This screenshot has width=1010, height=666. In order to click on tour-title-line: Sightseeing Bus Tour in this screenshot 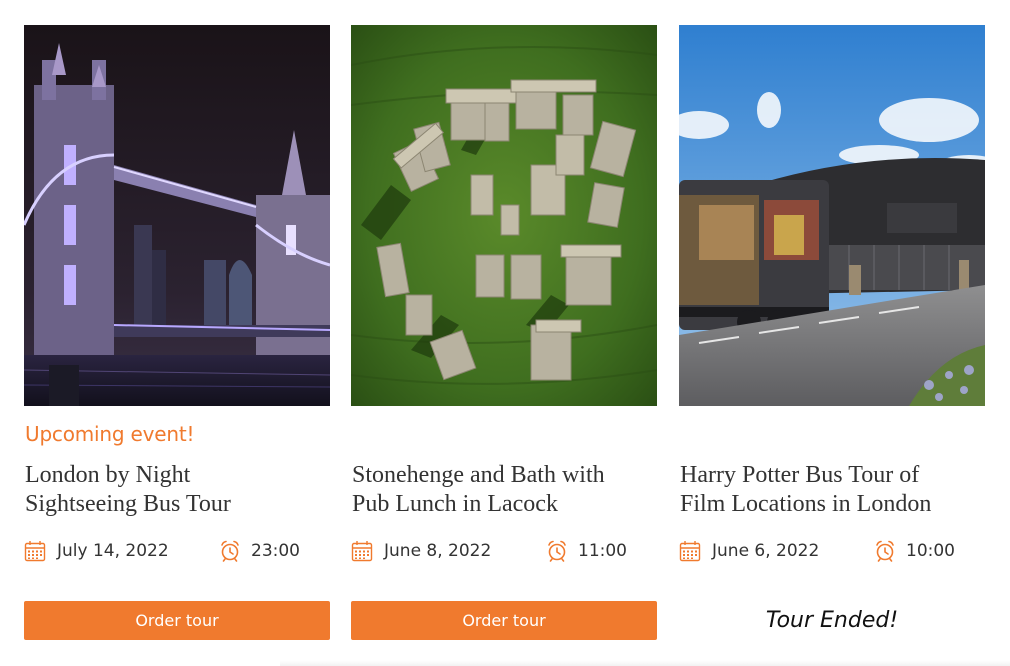, I will do `click(128, 504)`.